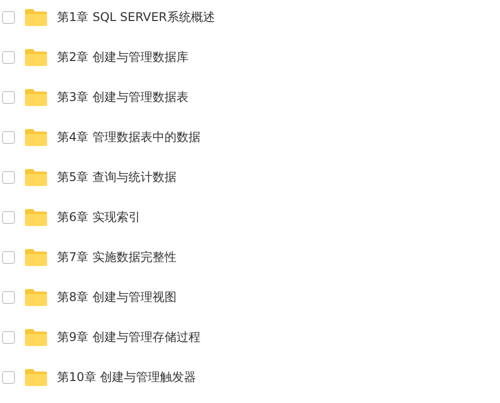 The height and width of the screenshot is (403, 500). What do you see at coordinates (116, 257) in the screenshot?
I see `folder-name: 第7章 实施数据完整性` at bounding box center [116, 257].